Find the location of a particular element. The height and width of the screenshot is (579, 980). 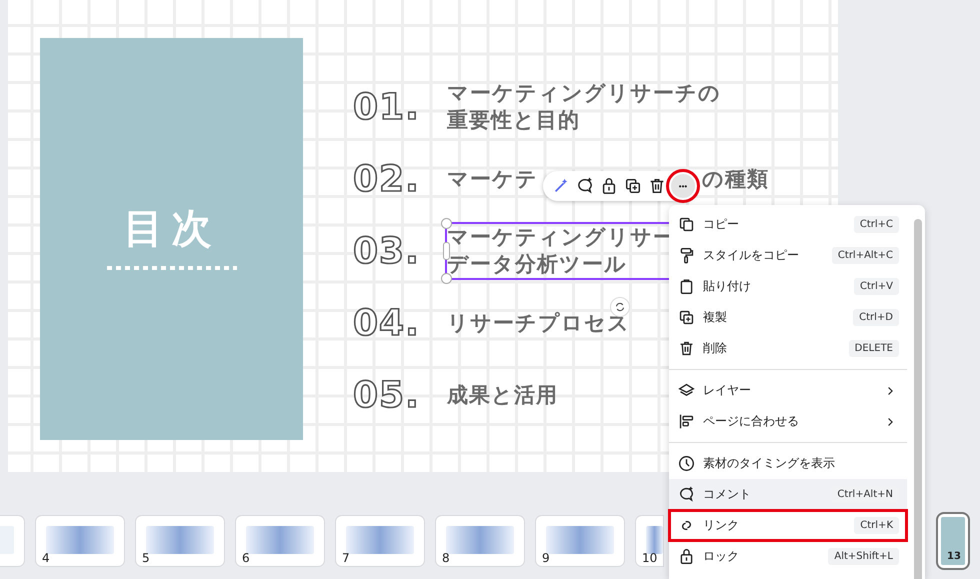

page-number: 5 is located at coordinates (146, 558).